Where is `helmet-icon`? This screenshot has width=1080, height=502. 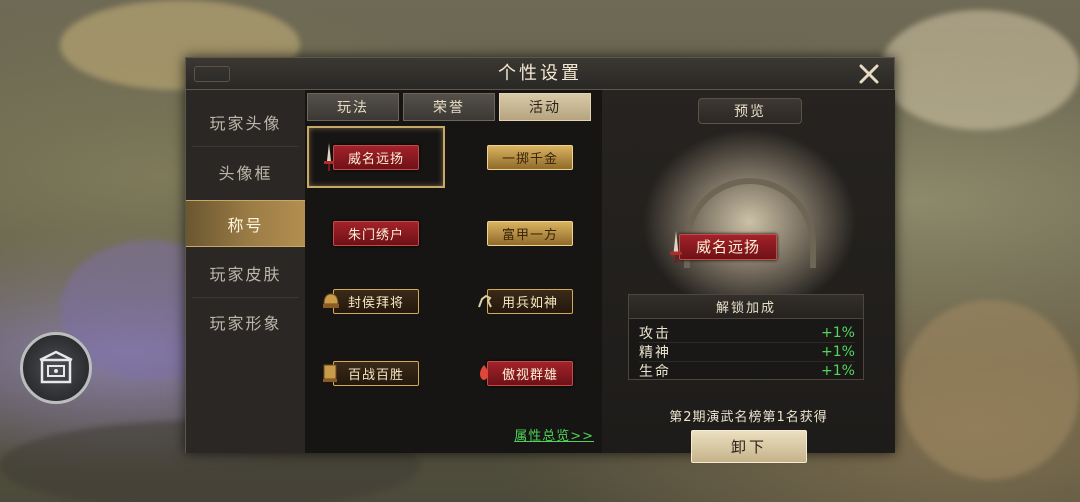 helmet-icon is located at coordinates (330, 300).